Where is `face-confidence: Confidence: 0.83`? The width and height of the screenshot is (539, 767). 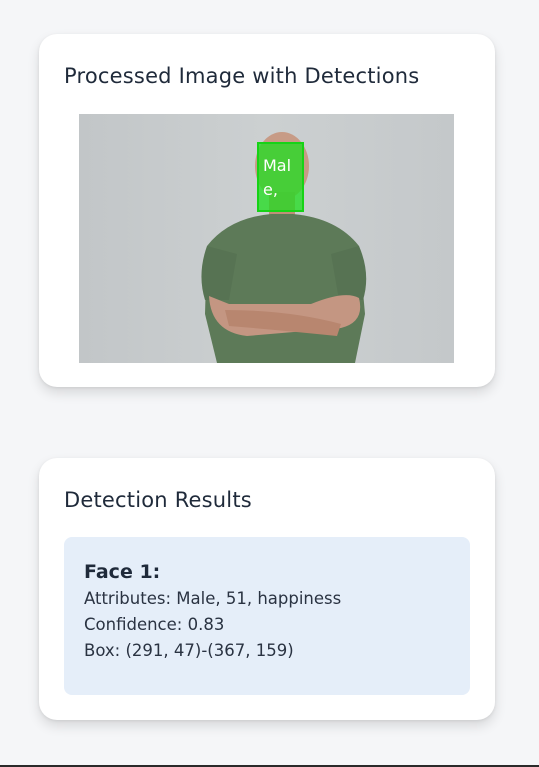
face-confidence: Confidence: 0.83 is located at coordinates (154, 624).